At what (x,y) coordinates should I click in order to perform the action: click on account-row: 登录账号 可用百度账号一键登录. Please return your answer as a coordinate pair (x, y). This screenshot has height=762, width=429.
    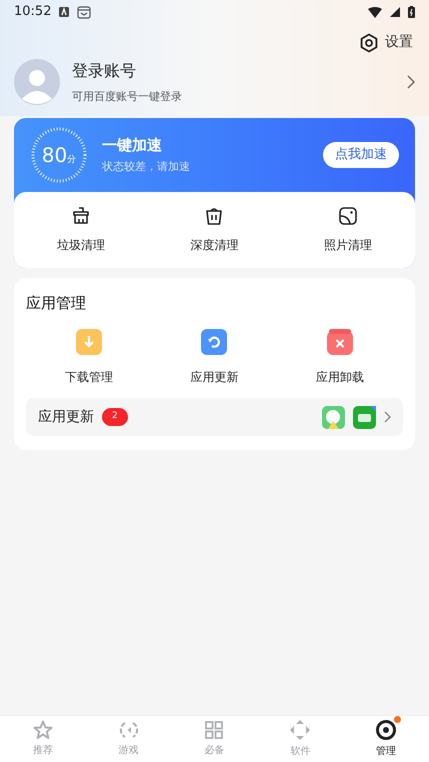
    Looking at the image, I should click on (214, 84).